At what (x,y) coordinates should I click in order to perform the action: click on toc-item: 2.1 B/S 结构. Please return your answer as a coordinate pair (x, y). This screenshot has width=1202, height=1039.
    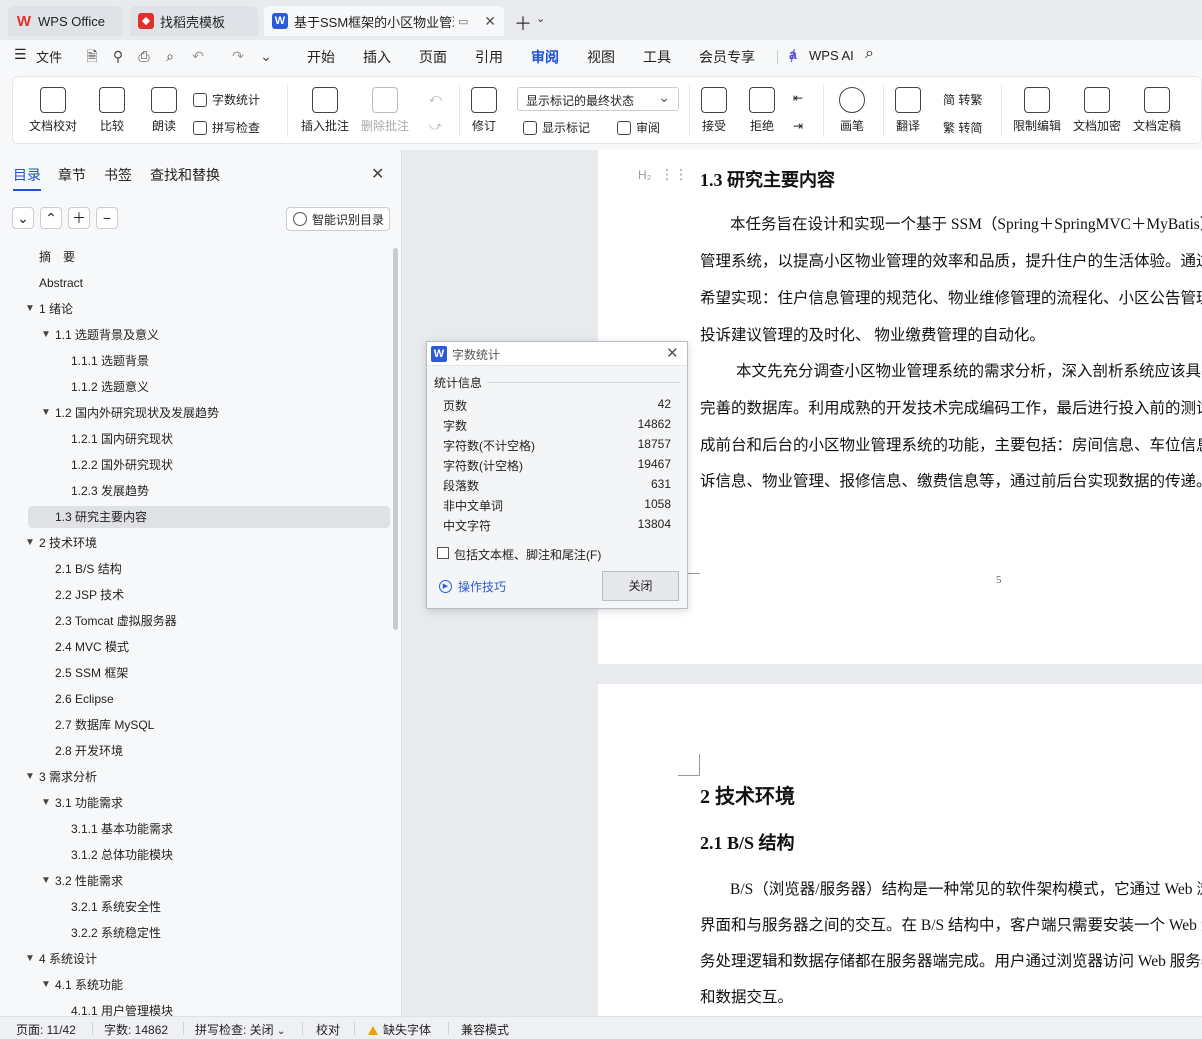
    Looking at the image, I should click on (195, 569).